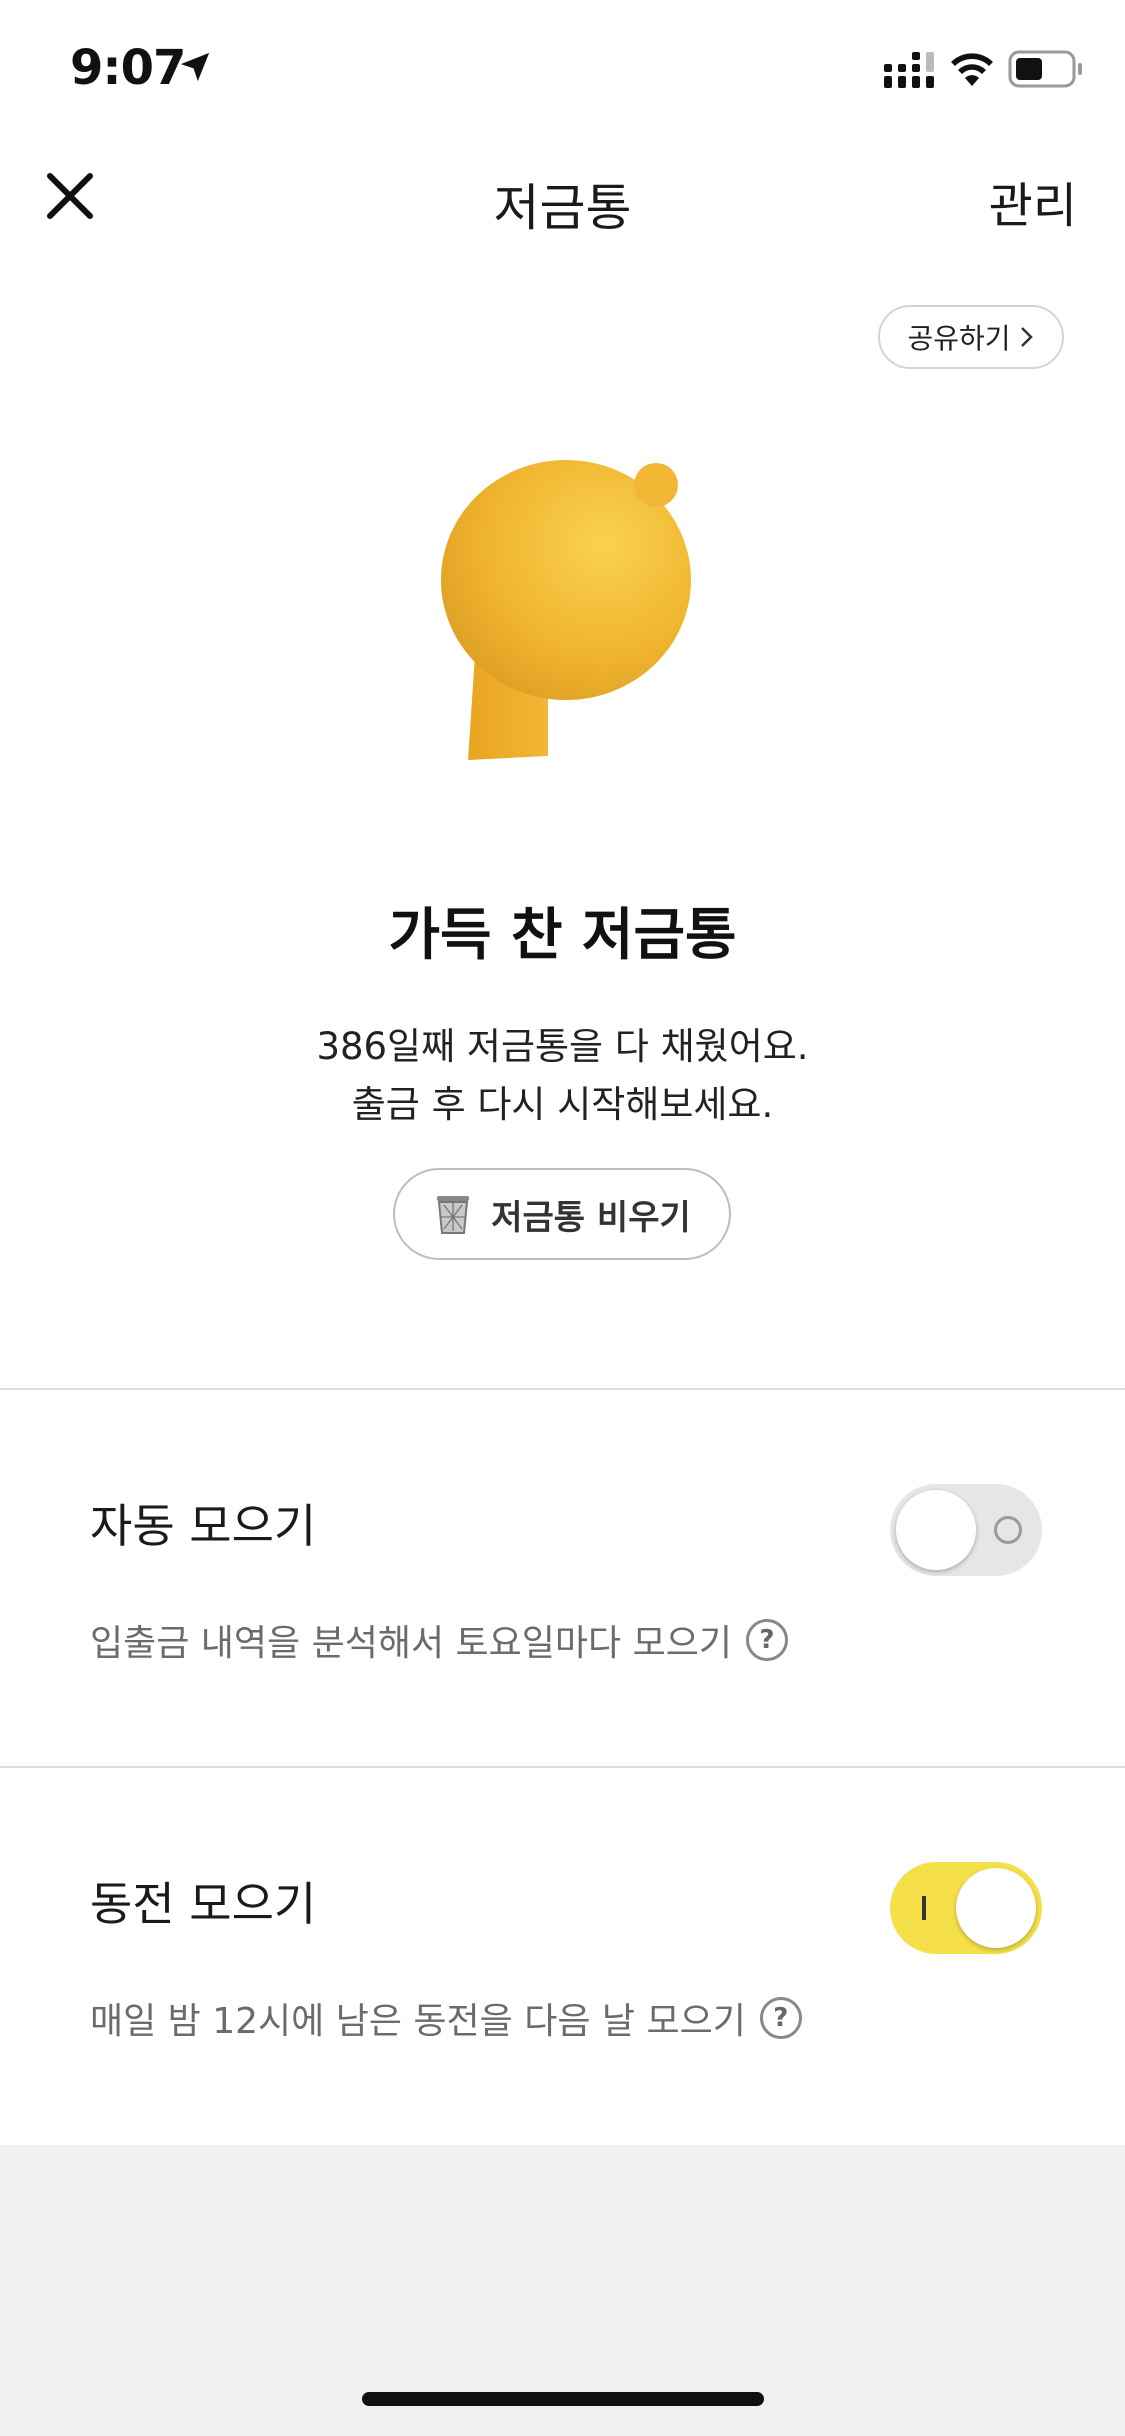 The width and height of the screenshot is (1125, 2436). I want to click on coin-save-description: 매일 밤 12시에 남은 동전을 다음 날 모으기, so click(418, 2021).